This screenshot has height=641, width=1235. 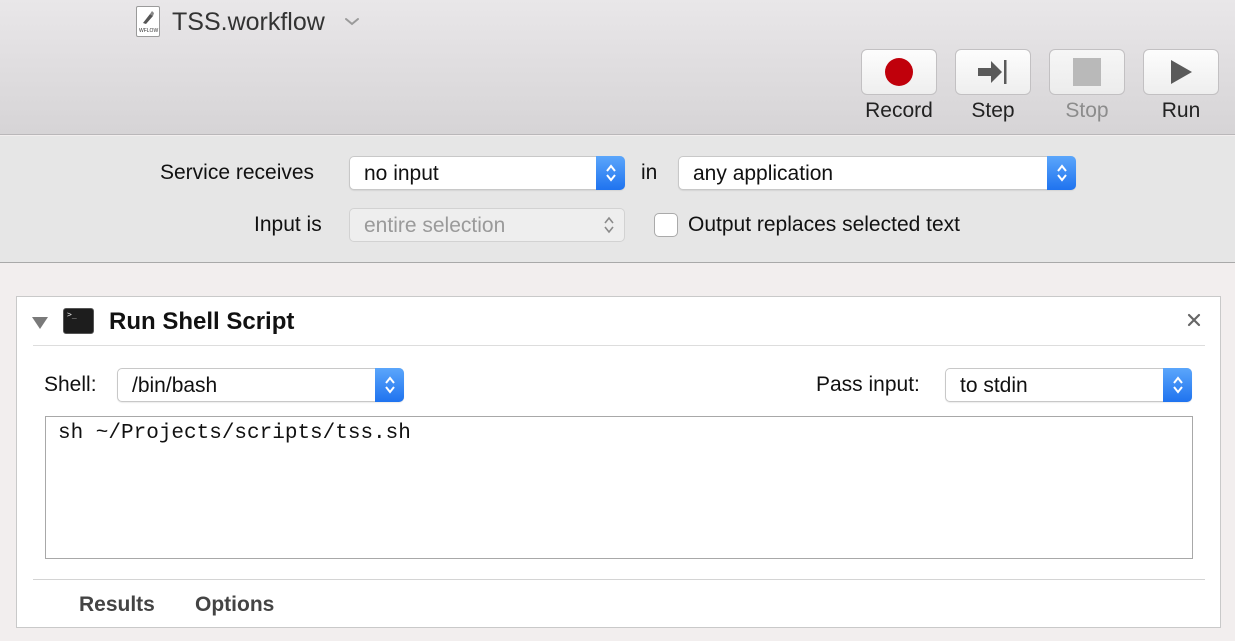 I want to click on step-icon, so click(x=992, y=72).